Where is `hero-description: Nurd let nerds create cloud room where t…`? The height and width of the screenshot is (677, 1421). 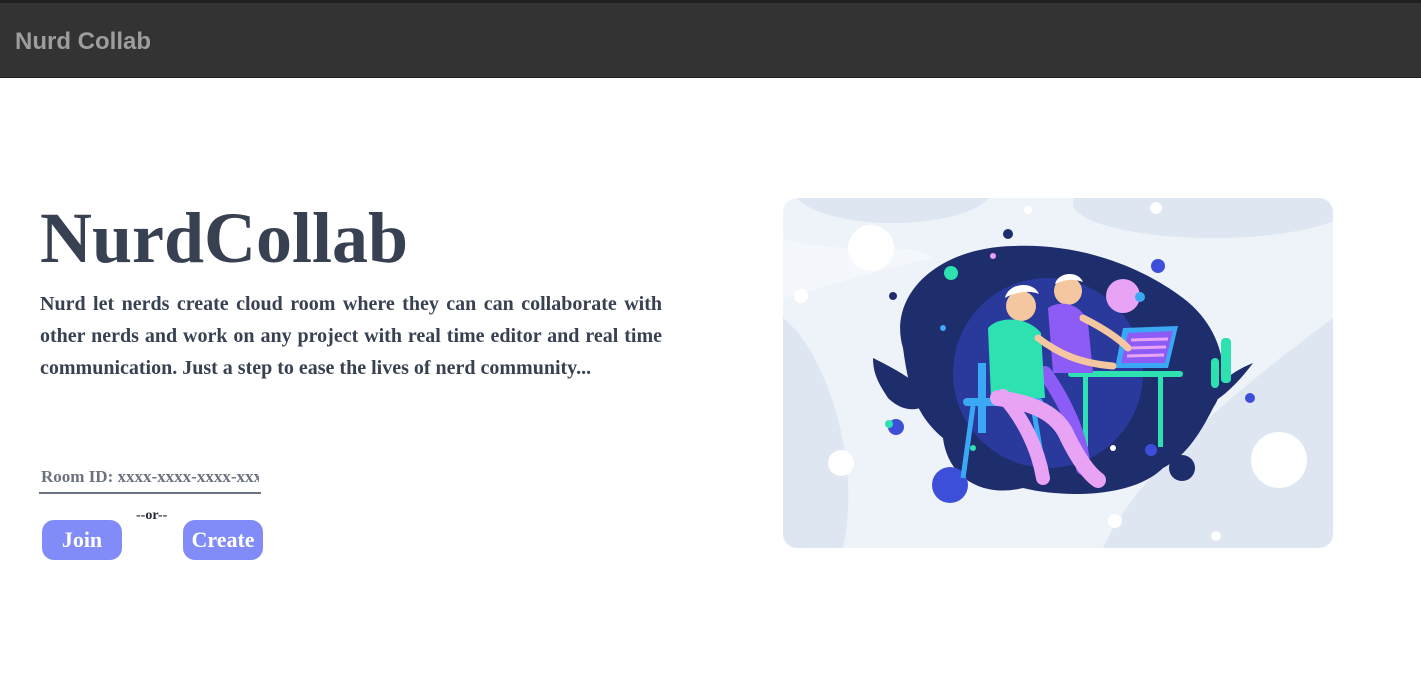
hero-description: Nurd let nerds create cloud room where t… is located at coordinates (351, 336).